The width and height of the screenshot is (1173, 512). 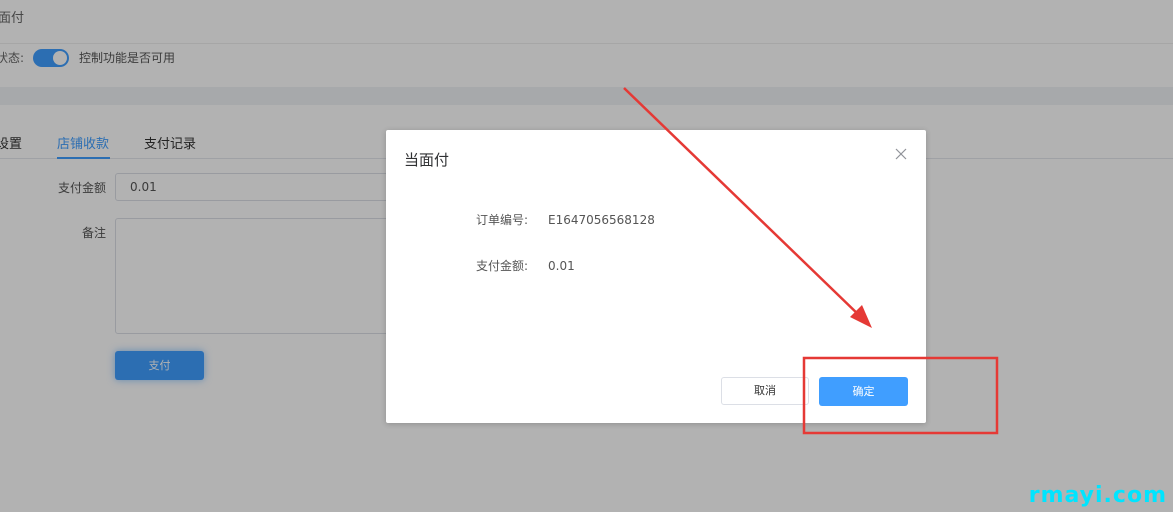 What do you see at coordinates (502, 266) in the screenshot?
I see `payment-amount-label: 支付金额:` at bounding box center [502, 266].